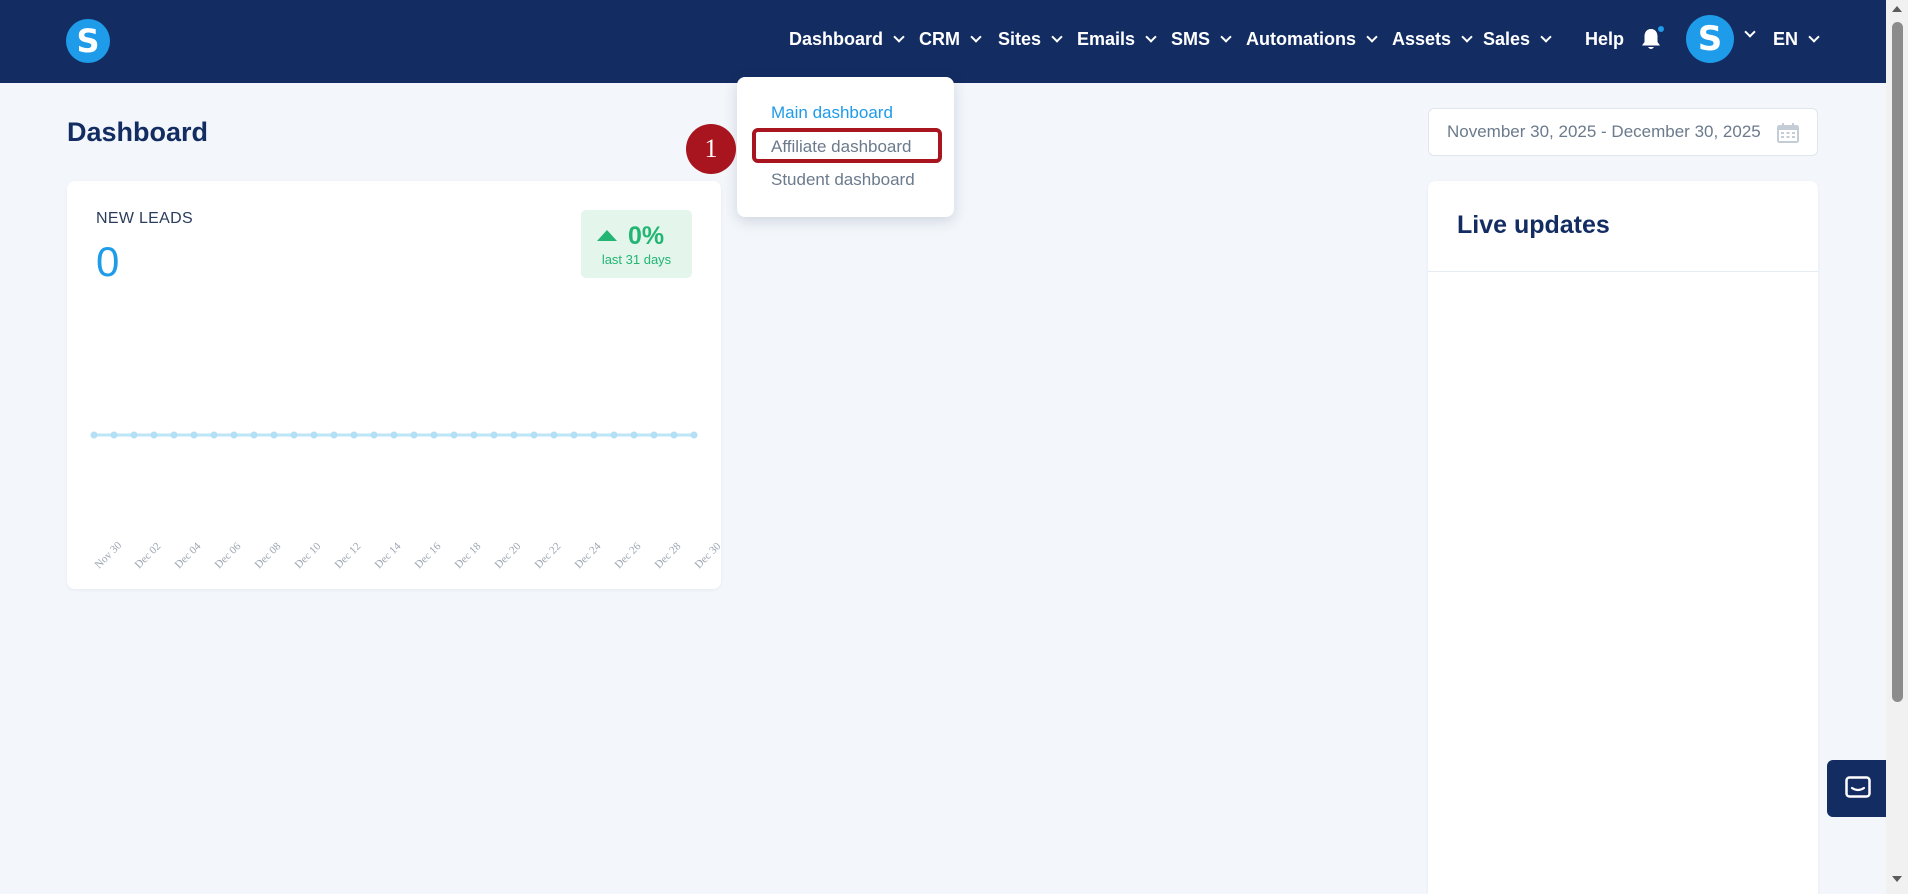  What do you see at coordinates (1623, 271) in the screenshot?
I see `divider` at bounding box center [1623, 271].